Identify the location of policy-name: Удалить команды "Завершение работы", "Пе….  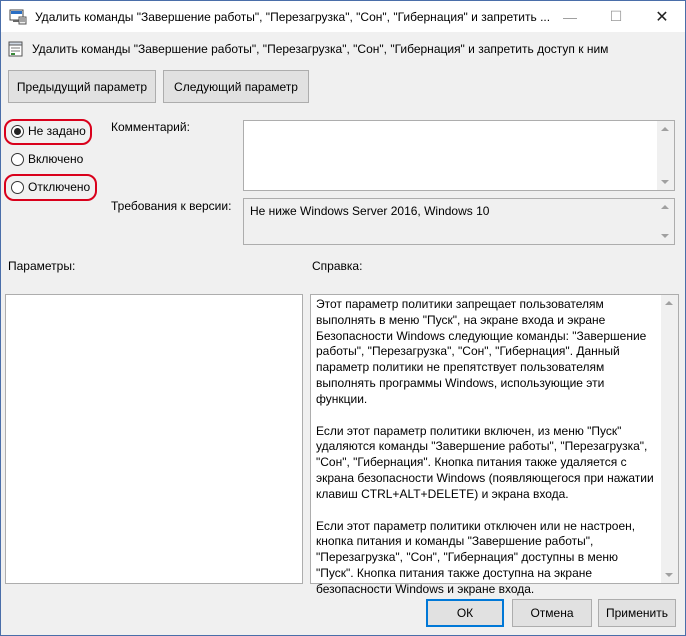
(320, 49).